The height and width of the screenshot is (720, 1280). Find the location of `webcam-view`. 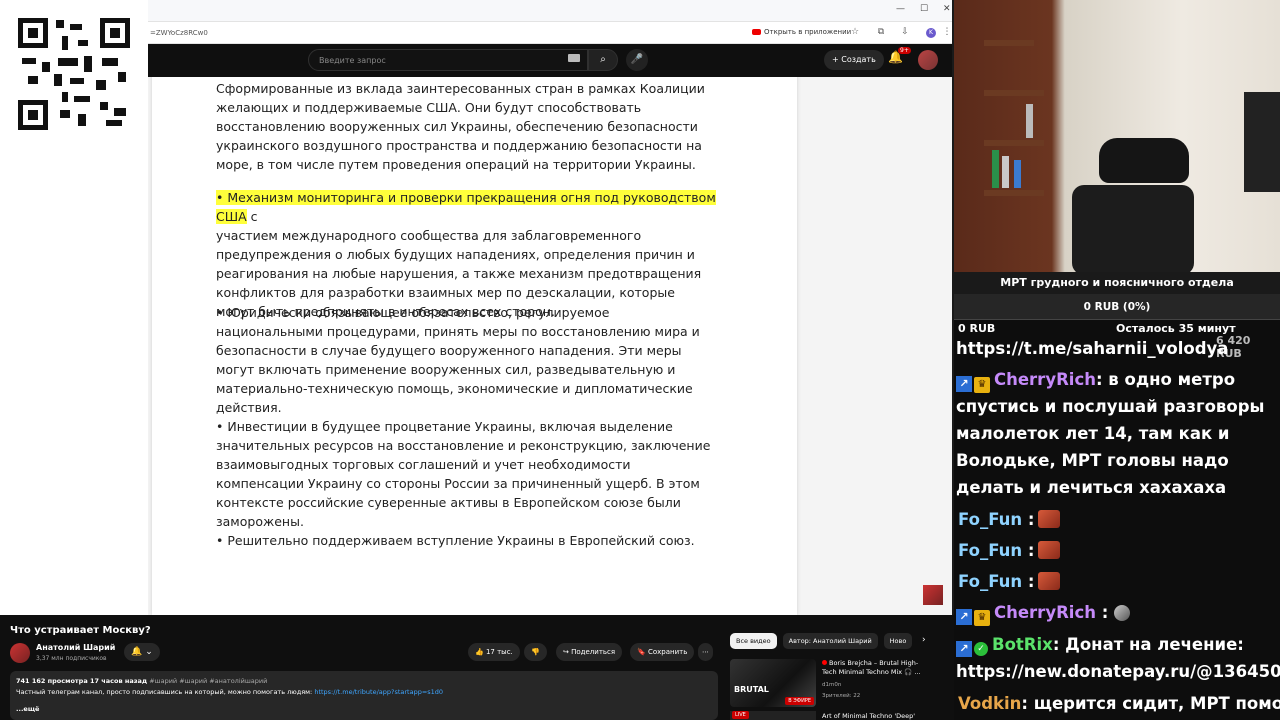

webcam-view is located at coordinates (1117, 136).